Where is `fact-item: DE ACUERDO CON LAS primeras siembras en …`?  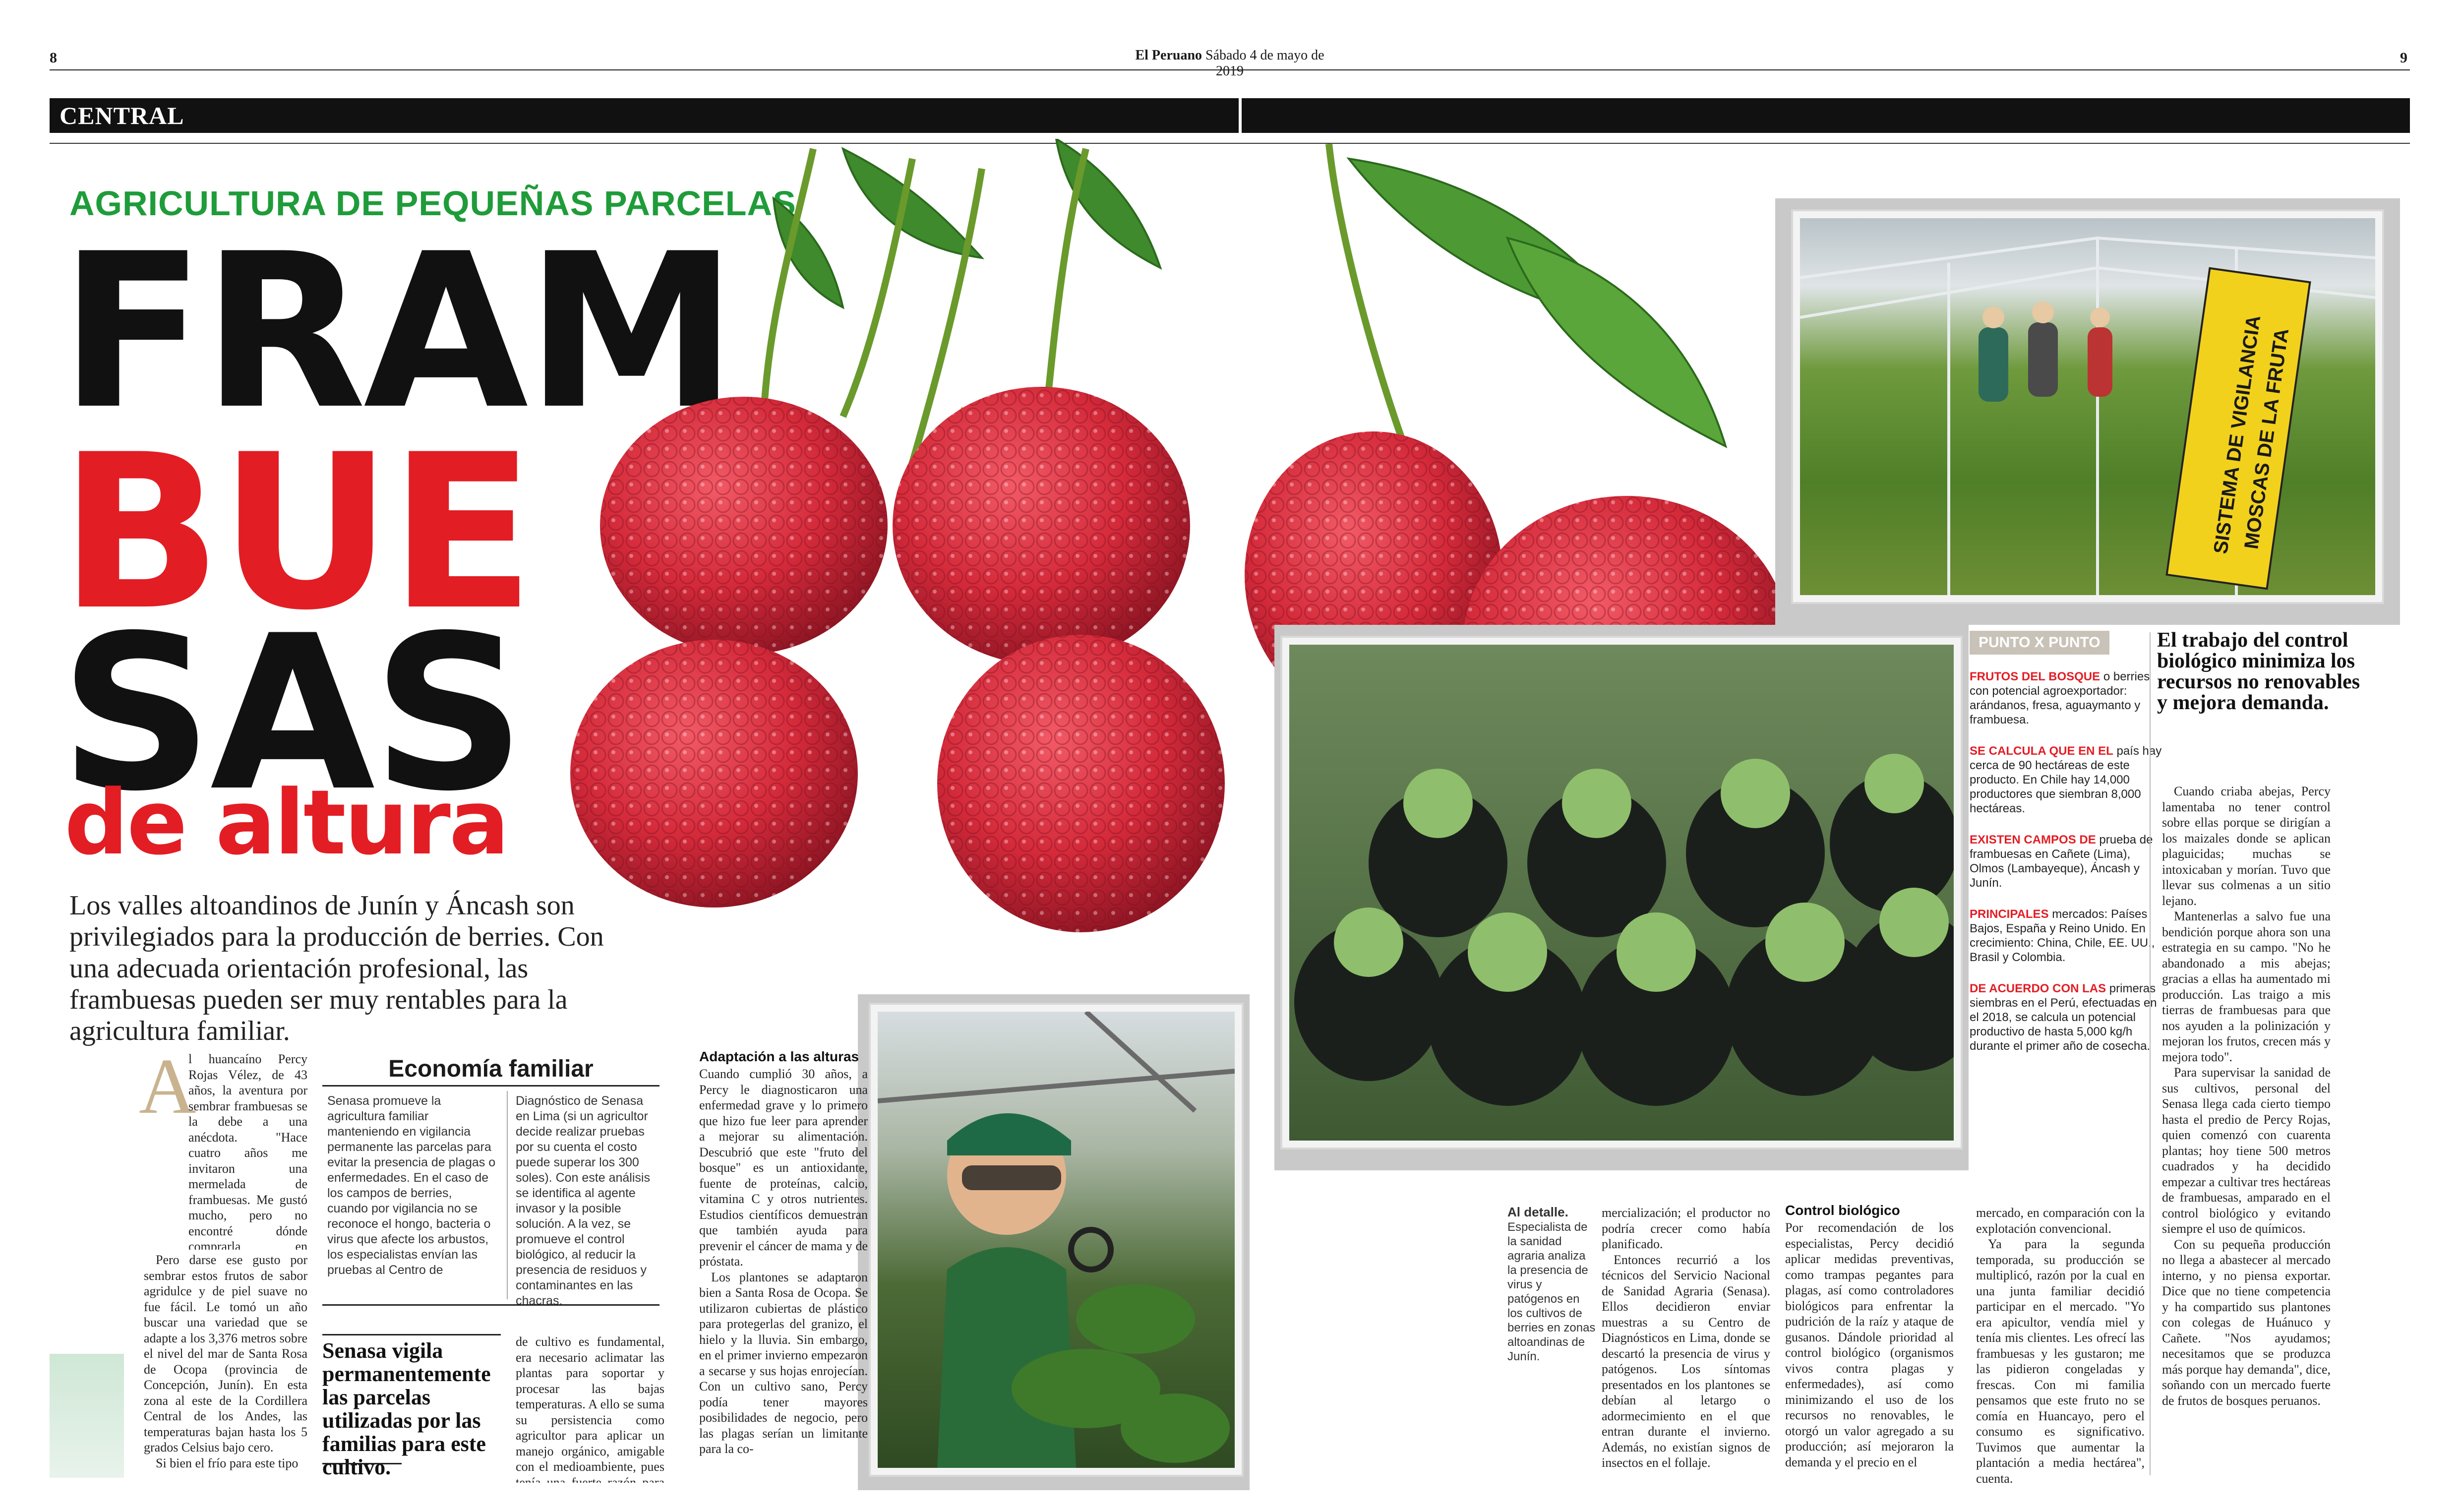 fact-item: DE ACUERDO CON LAS primeras siembras en … is located at coordinates (2063, 1018).